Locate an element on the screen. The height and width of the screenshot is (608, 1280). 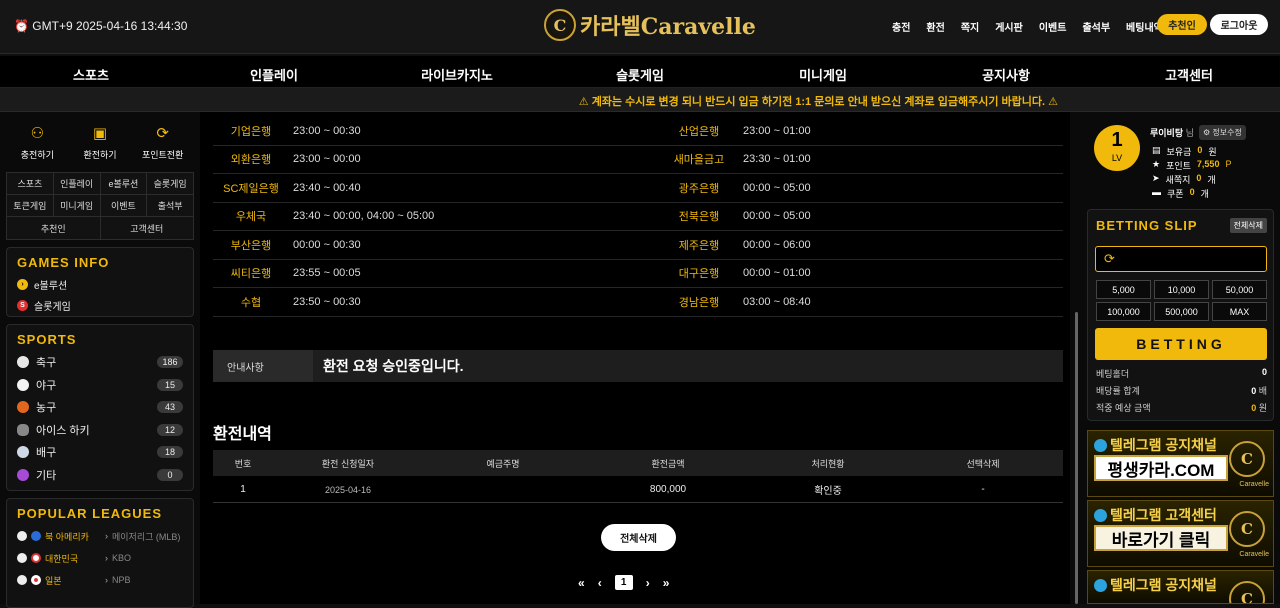
next-page-icon: › is located at coordinates (648, 583).